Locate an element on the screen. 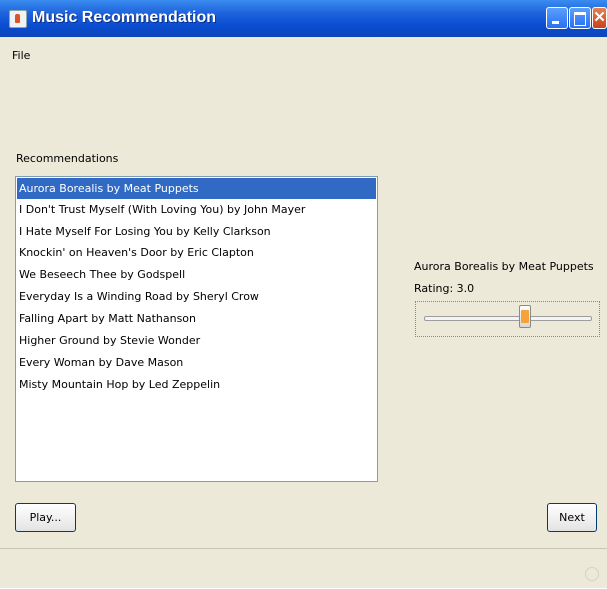  rating-label: Rating: 3.0 is located at coordinates (444, 288).